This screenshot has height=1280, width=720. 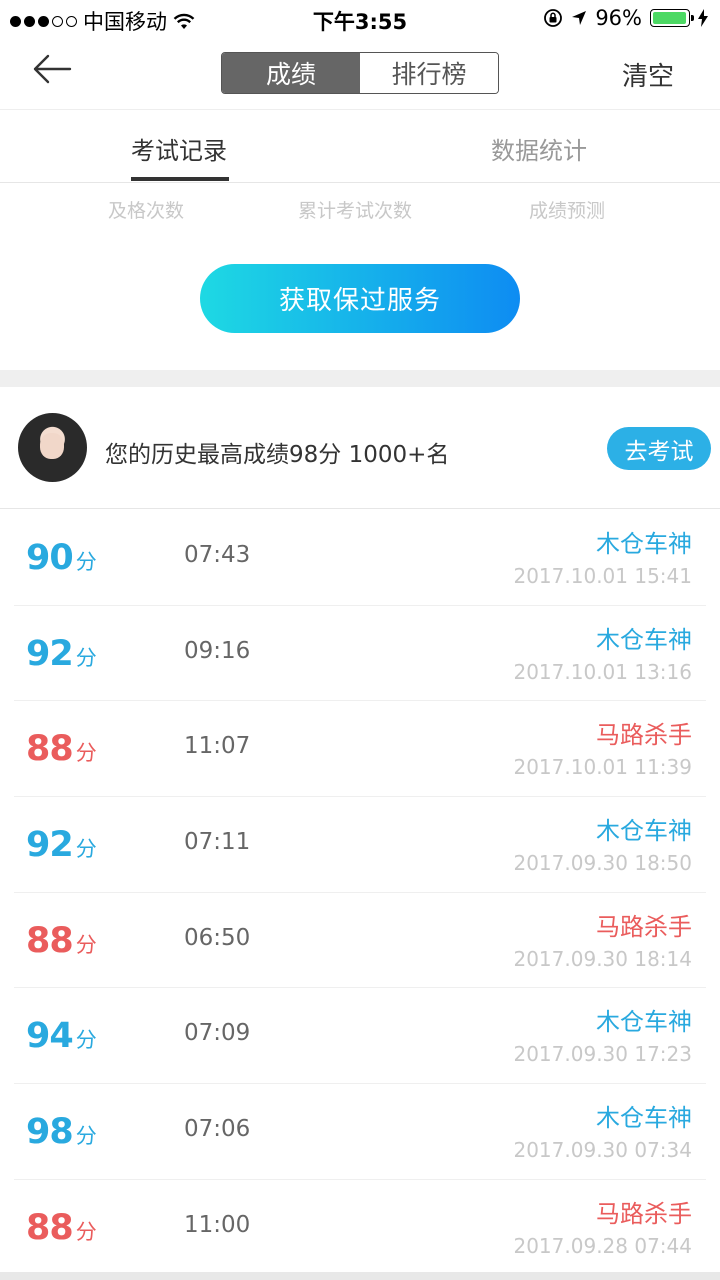 What do you see at coordinates (539, 148) in the screenshot?
I see `tab-data-statistics: 数据统计` at bounding box center [539, 148].